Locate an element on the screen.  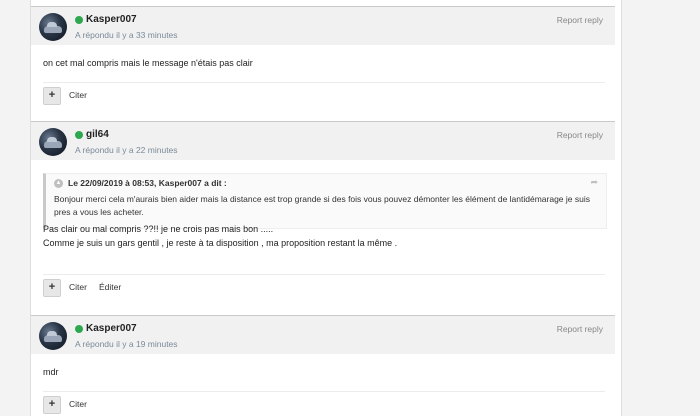
quote-author: Le 22/09/2019 à 08:53, Kasper007 a dit : is located at coordinates (147, 183).